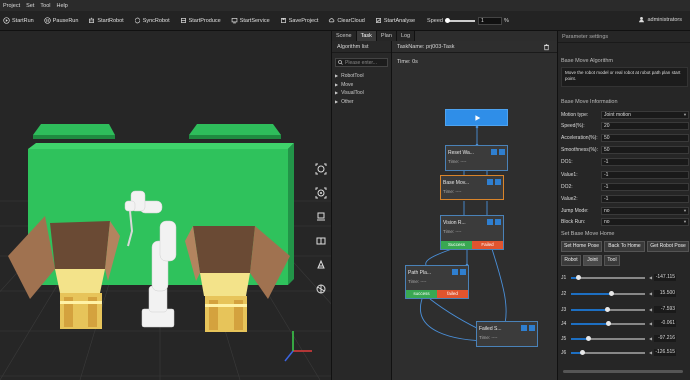 The image size is (690, 380). What do you see at coordinates (456, 245) in the screenshot?
I see `success-port: Success` at bounding box center [456, 245].